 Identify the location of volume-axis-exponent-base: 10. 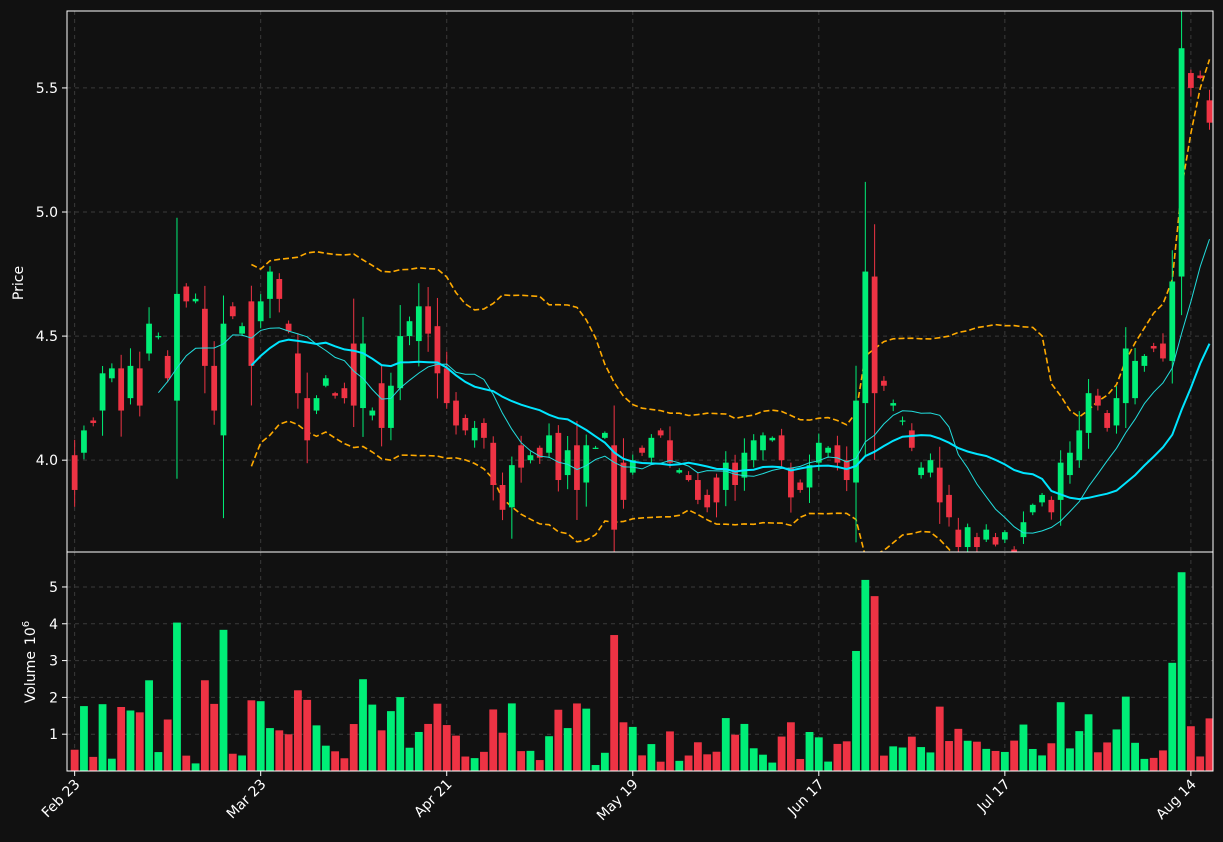
(31, 636).